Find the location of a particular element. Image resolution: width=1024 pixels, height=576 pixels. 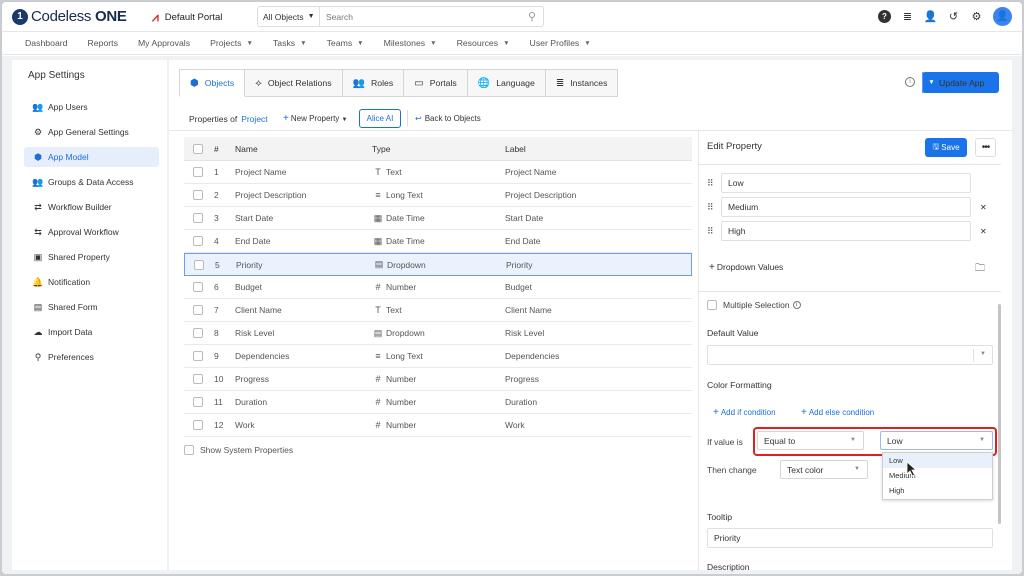

default-value-select: ▼ is located at coordinates (850, 355).